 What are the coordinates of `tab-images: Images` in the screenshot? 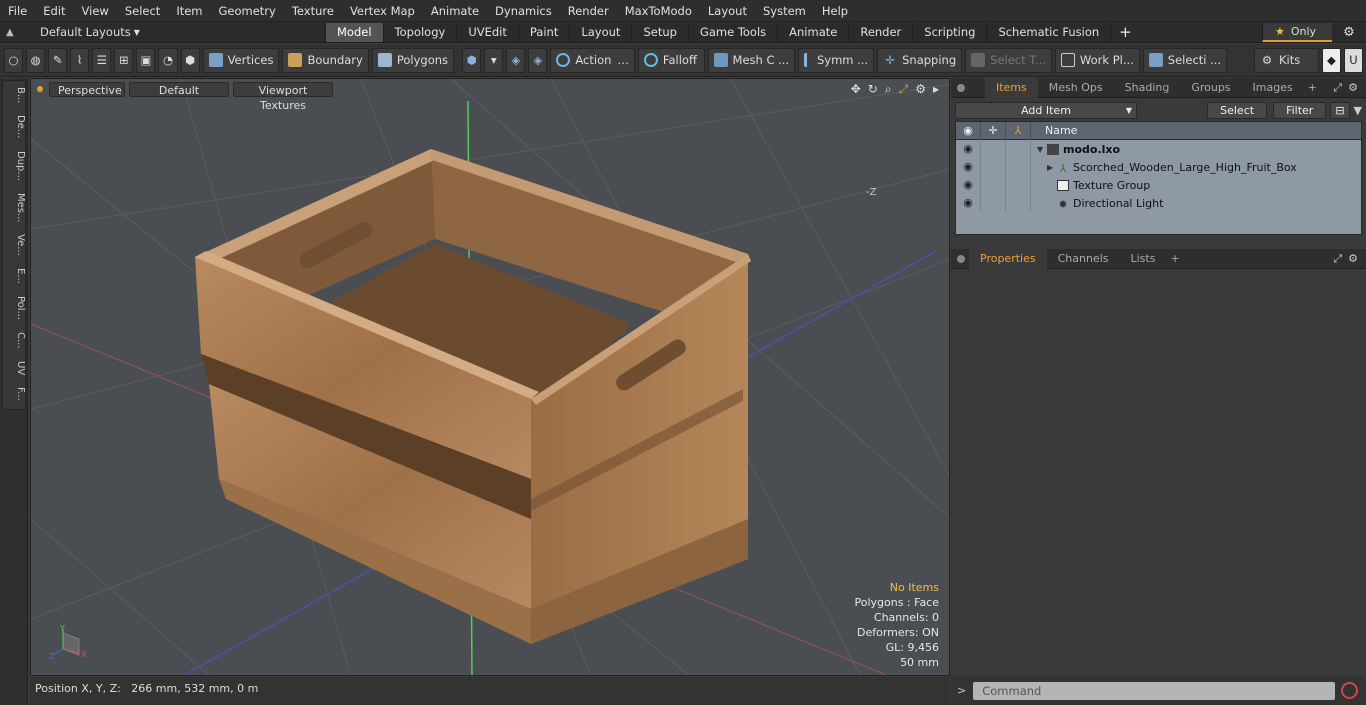 It's located at (1273, 88).